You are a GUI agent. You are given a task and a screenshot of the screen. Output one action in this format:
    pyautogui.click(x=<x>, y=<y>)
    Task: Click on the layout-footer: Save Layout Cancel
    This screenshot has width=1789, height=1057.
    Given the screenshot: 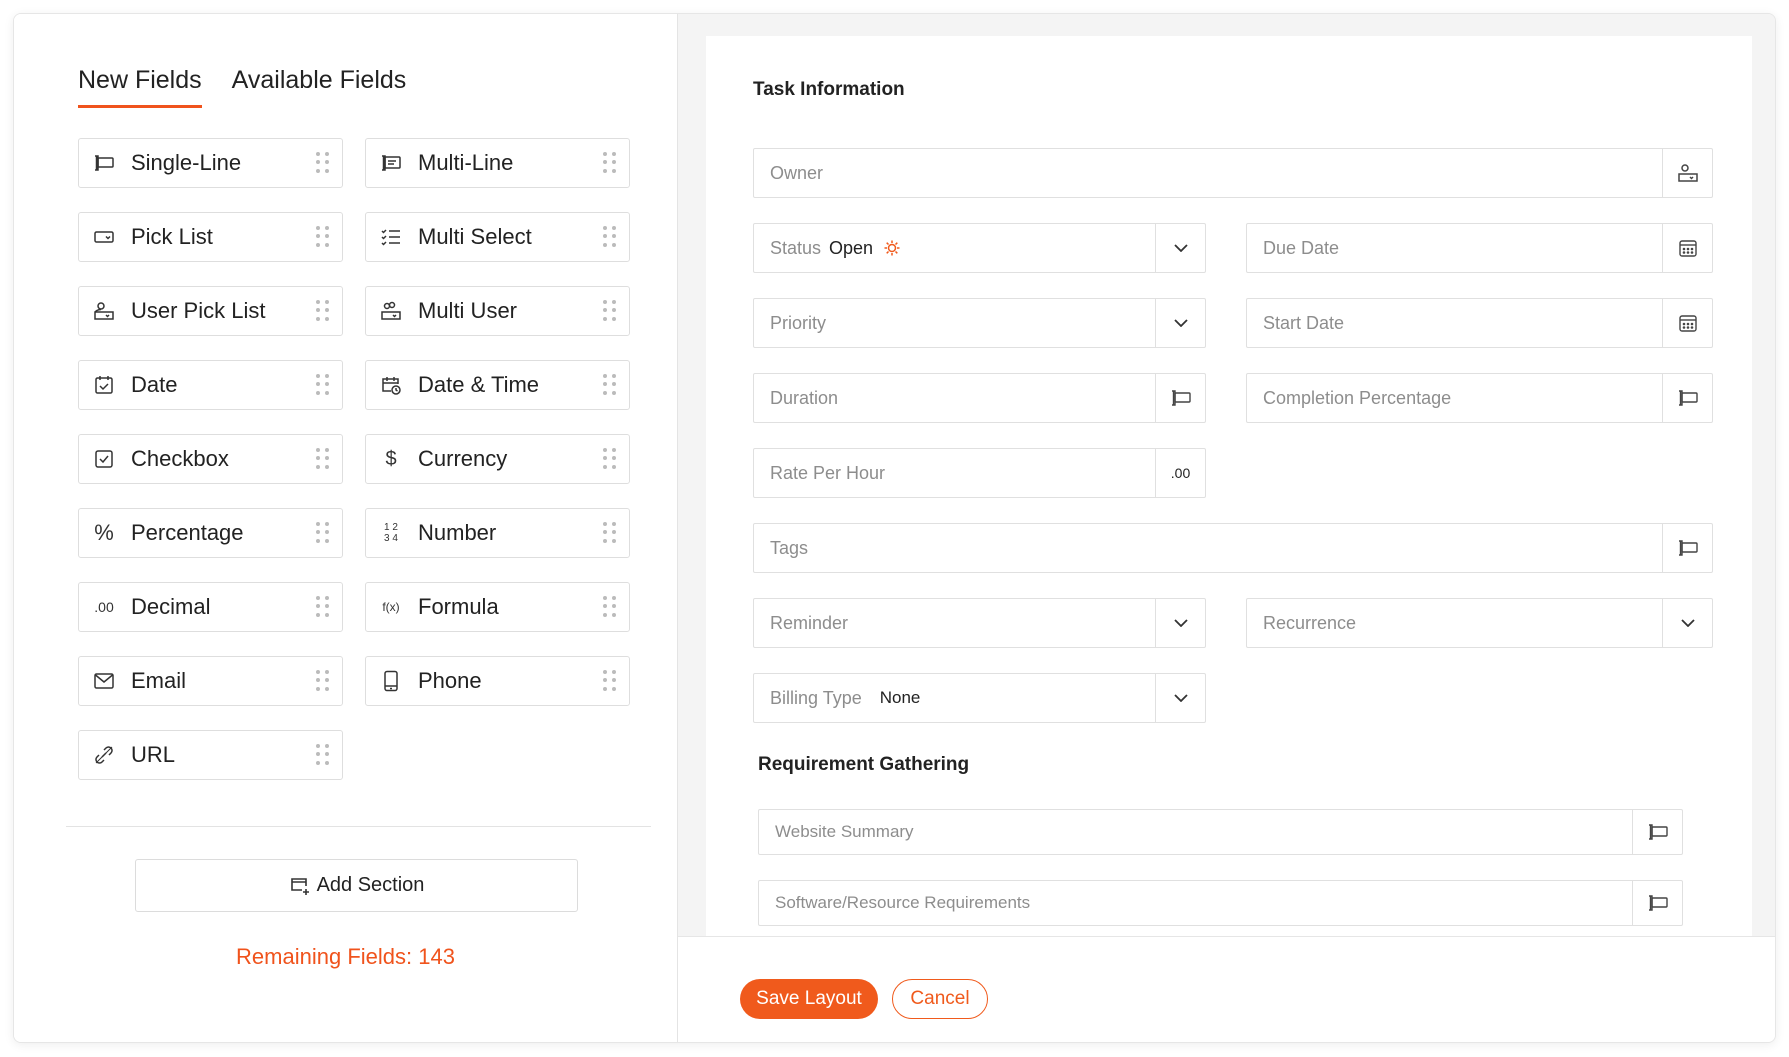 What is the action you would take?
    pyautogui.click(x=1226, y=989)
    